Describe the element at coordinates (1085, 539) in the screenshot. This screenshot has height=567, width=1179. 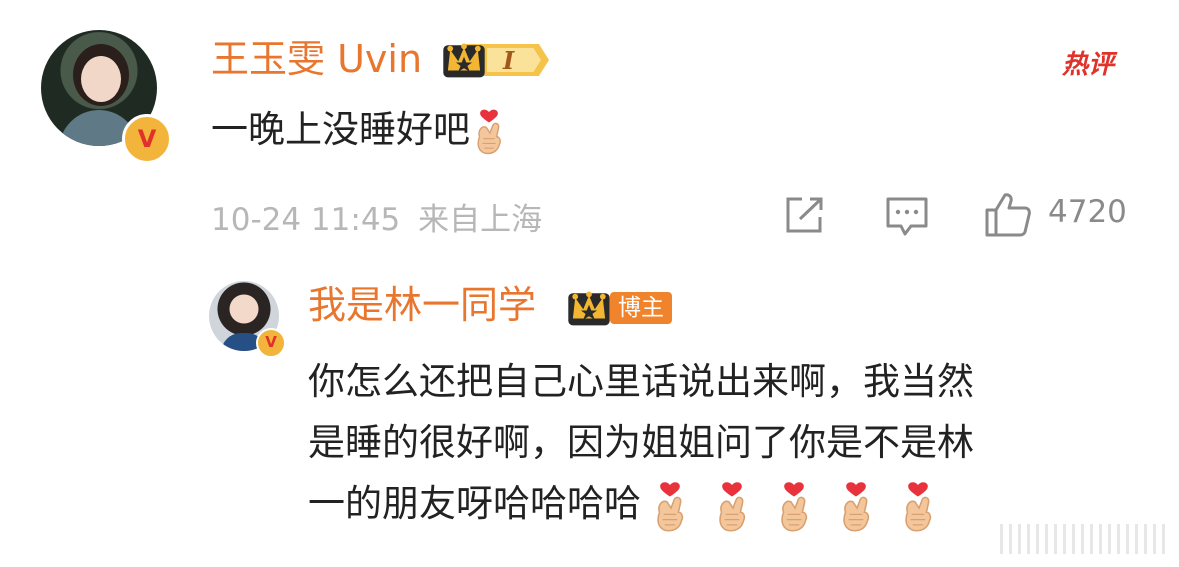
I see `watermark` at that location.